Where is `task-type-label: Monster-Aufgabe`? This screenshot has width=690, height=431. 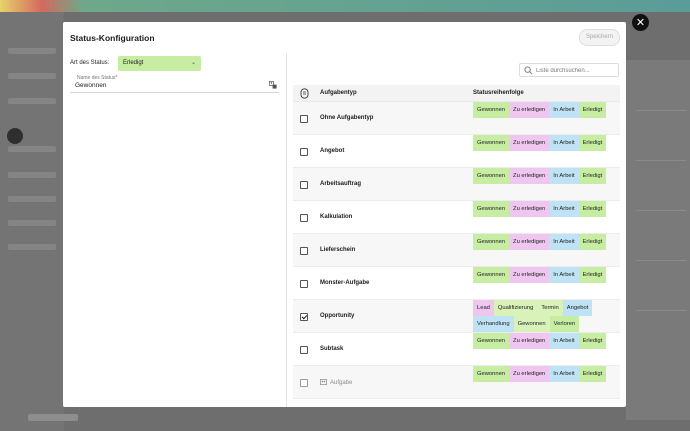 task-type-label: Monster-Aufgabe is located at coordinates (345, 282).